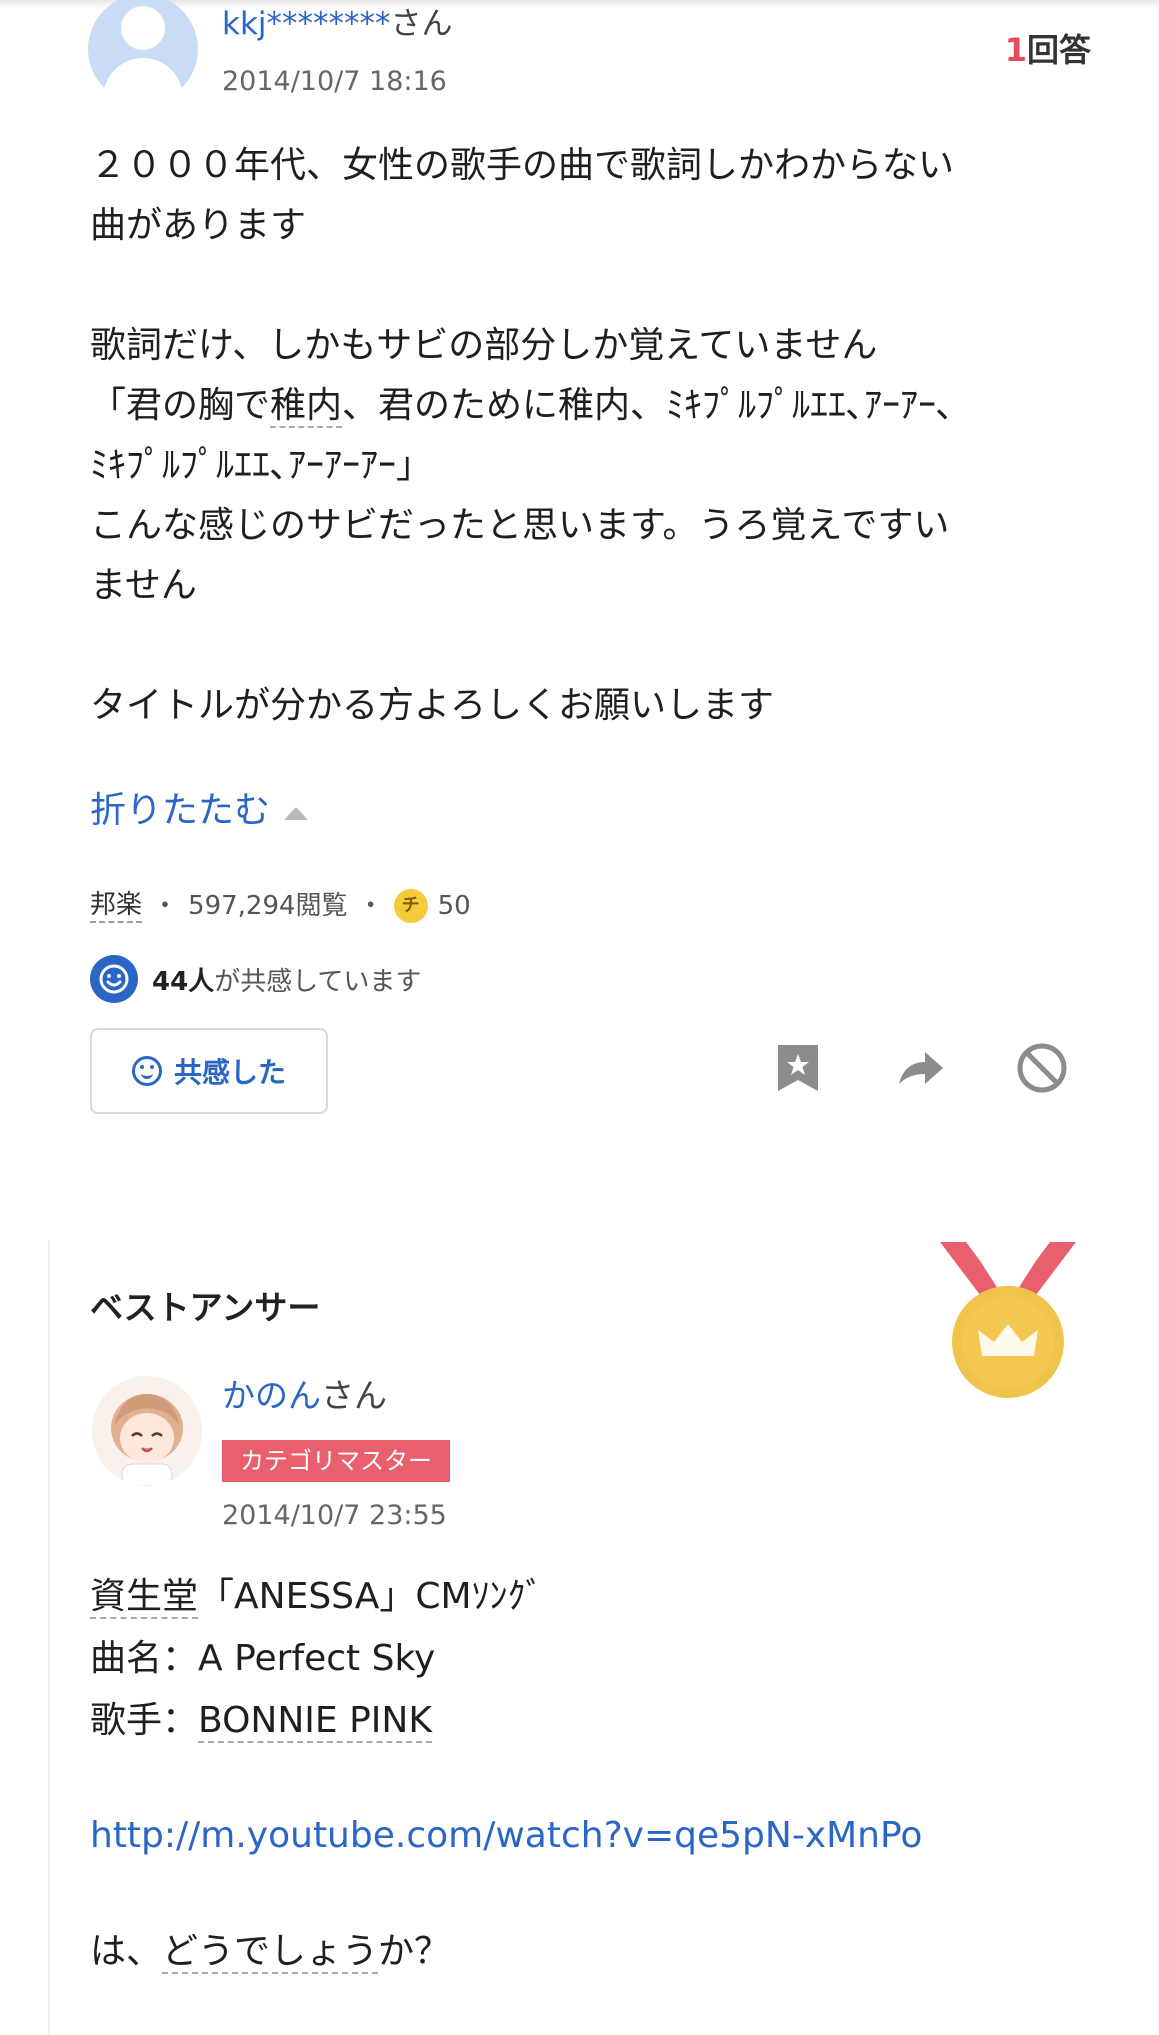  What do you see at coordinates (410, 906) in the screenshot?
I see `coin-icon: チ` at bounding box center [410, 906].